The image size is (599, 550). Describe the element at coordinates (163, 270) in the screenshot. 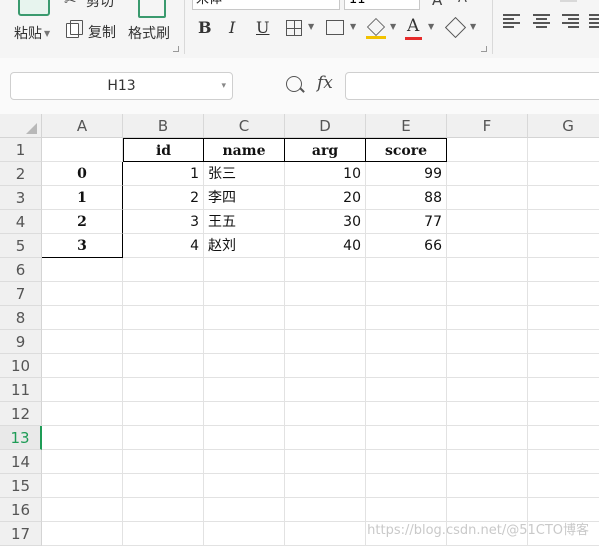

I see `cell-b6` at that location.